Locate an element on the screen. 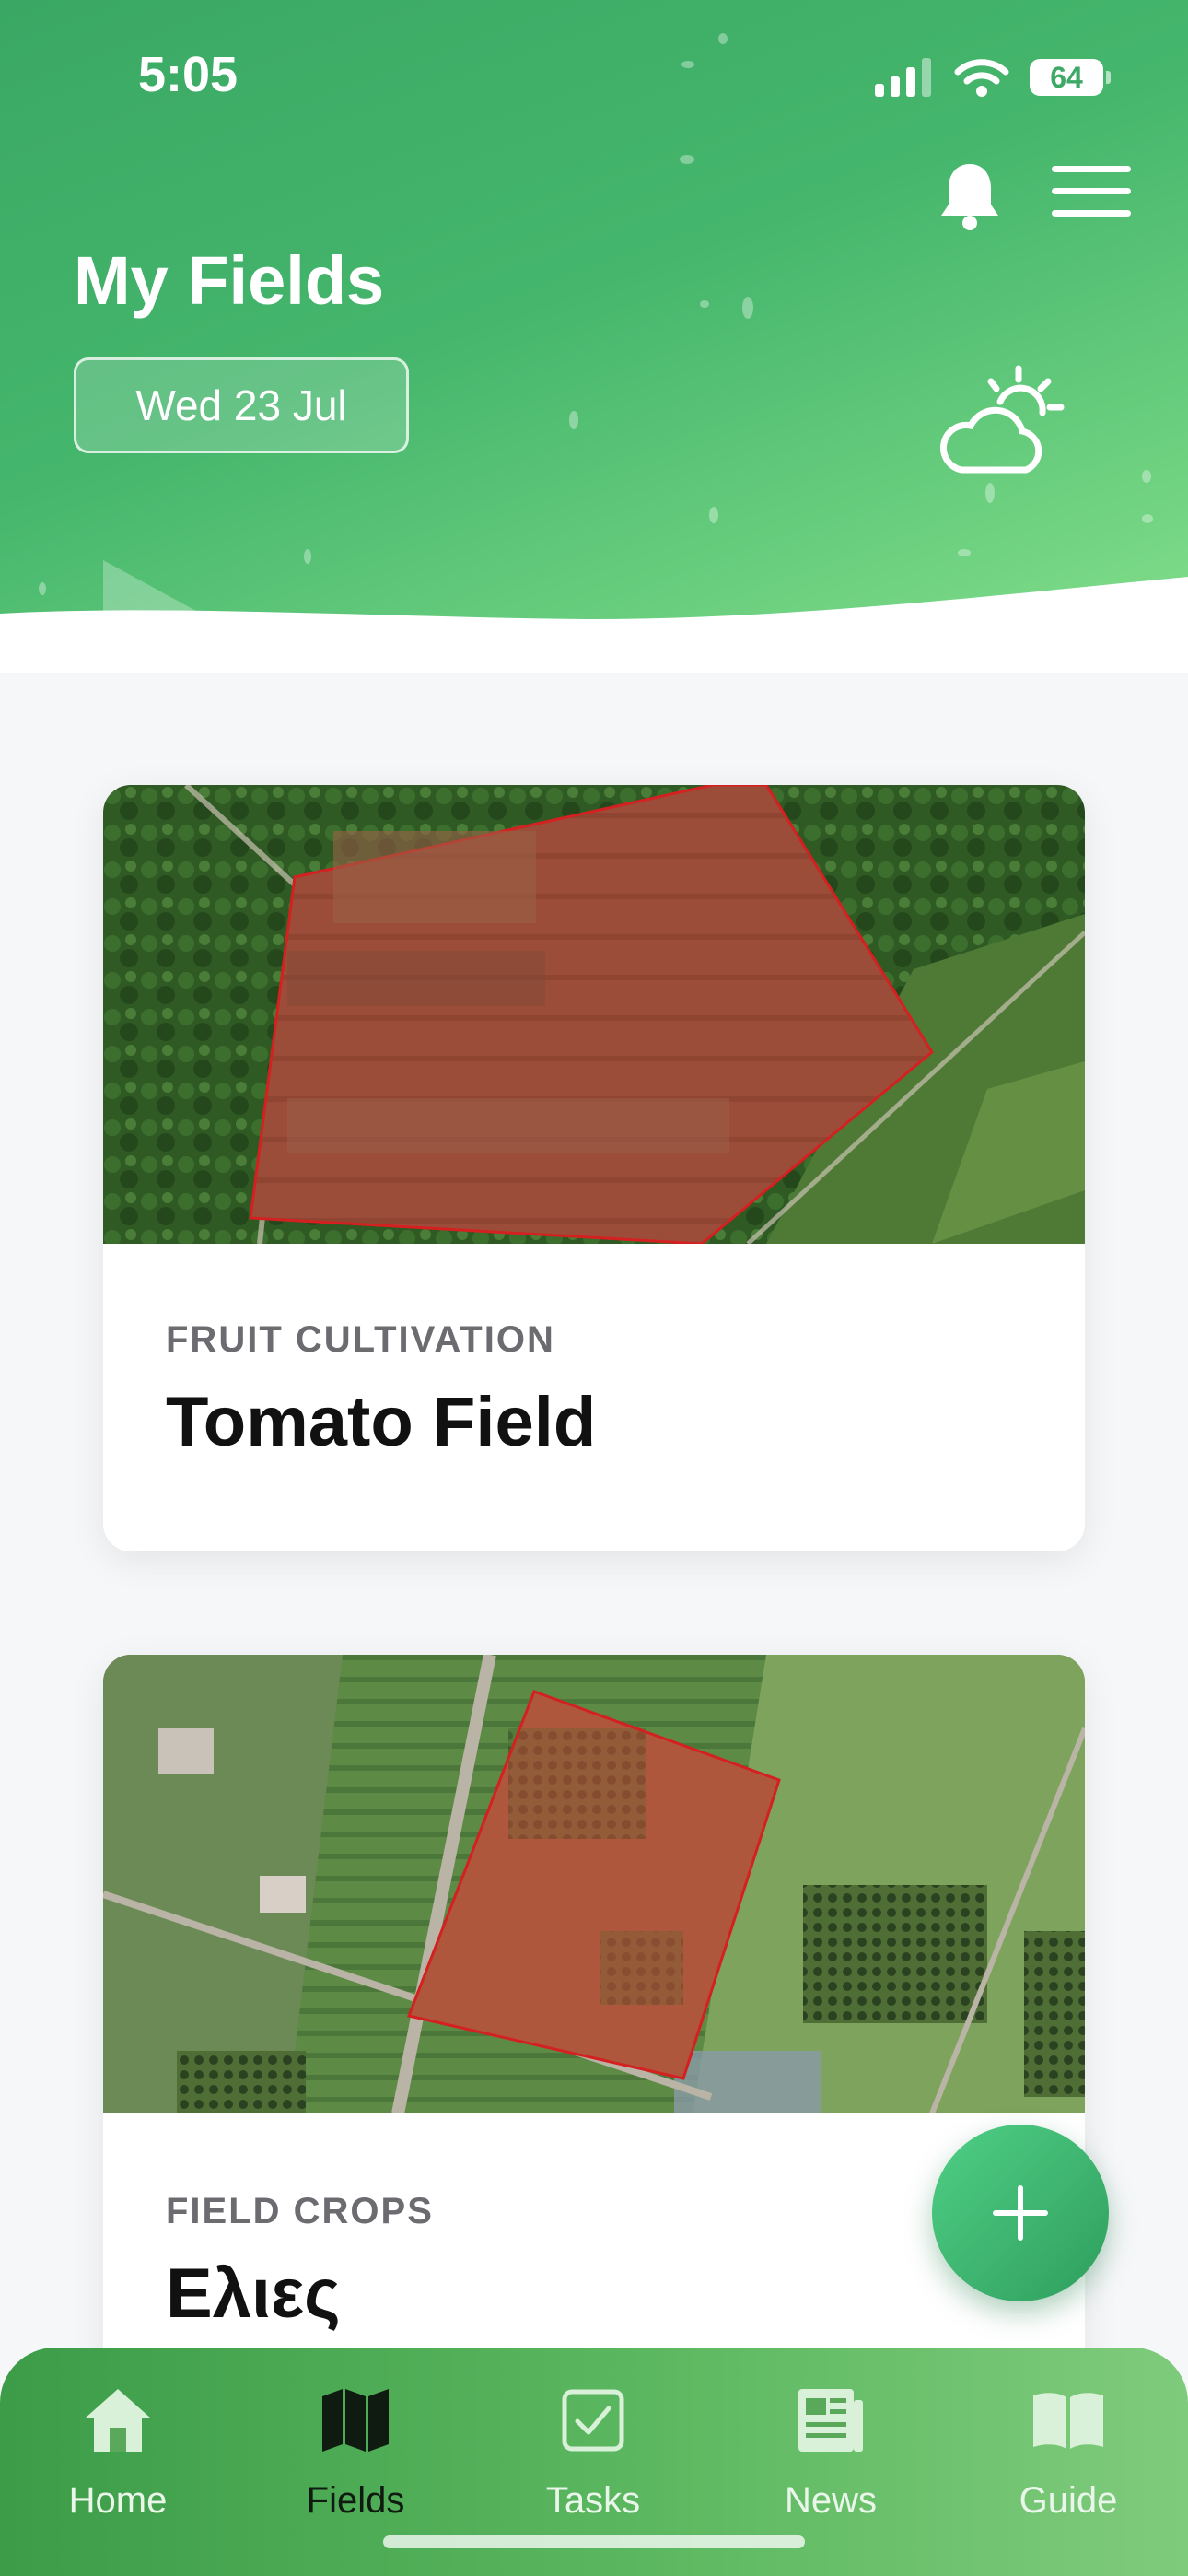 Image resolution: width=1188 pixels, height=2576 pixels. menu-icon is located at coordinates (1091, 191).